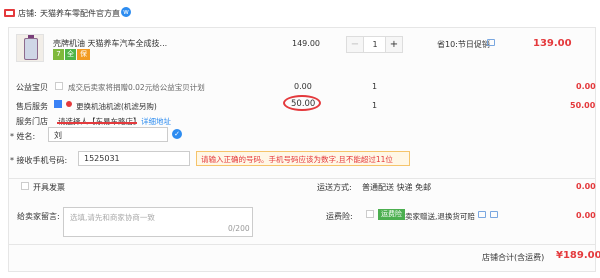 Image resolution: width=600 pixels, height=278 pixels. What do you see at coordinates (463, 44) in the screenshot?
I see `promotion-text: 省10:节日促销` at bounding box center [463, 44].